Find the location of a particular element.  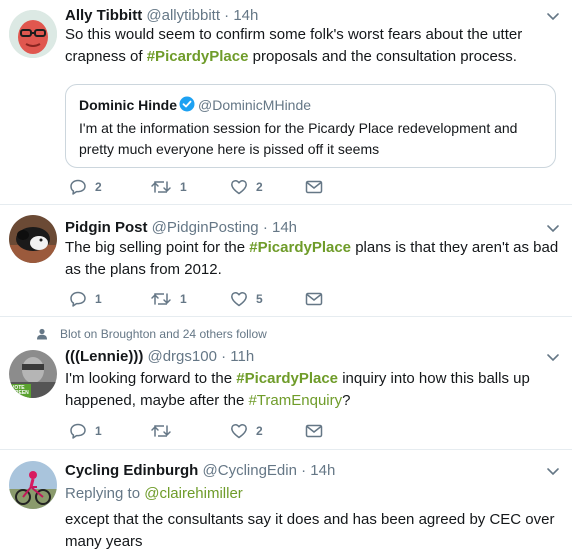

display-name: Cycling Edinburgh is located at coordinates (131, 470).